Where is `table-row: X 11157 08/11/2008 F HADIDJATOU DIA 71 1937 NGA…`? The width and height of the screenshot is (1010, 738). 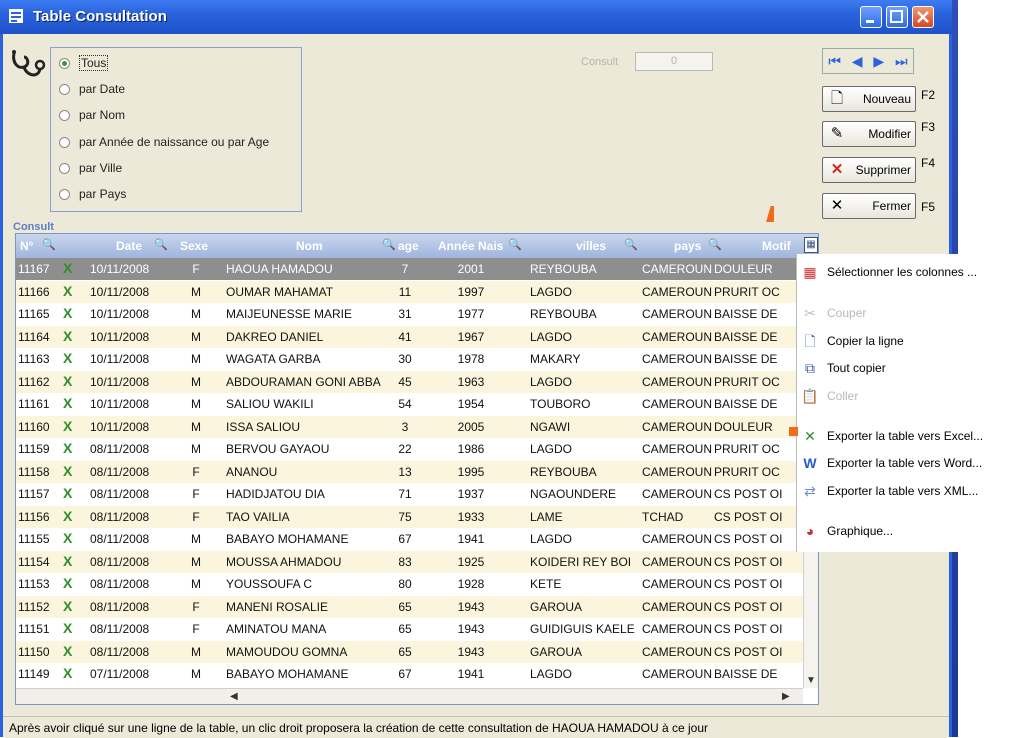 table-row: X 11157 08/11/2008 F HADIDJATOU DIA 71 1937 NGA… is located at coordinates (409, 494).